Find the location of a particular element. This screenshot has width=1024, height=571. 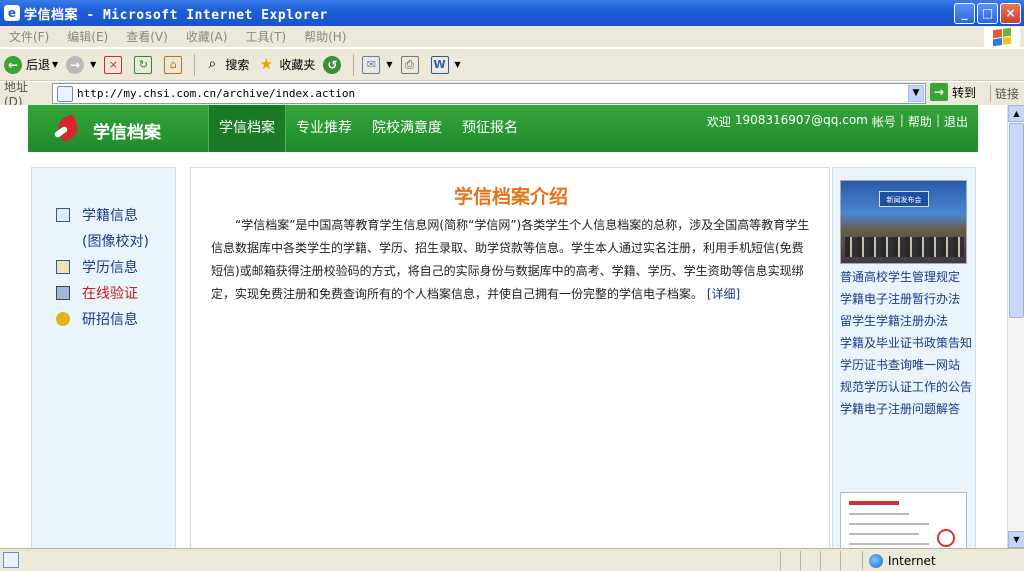

site-title: 学信档案 is located at coordinates (127, 130).